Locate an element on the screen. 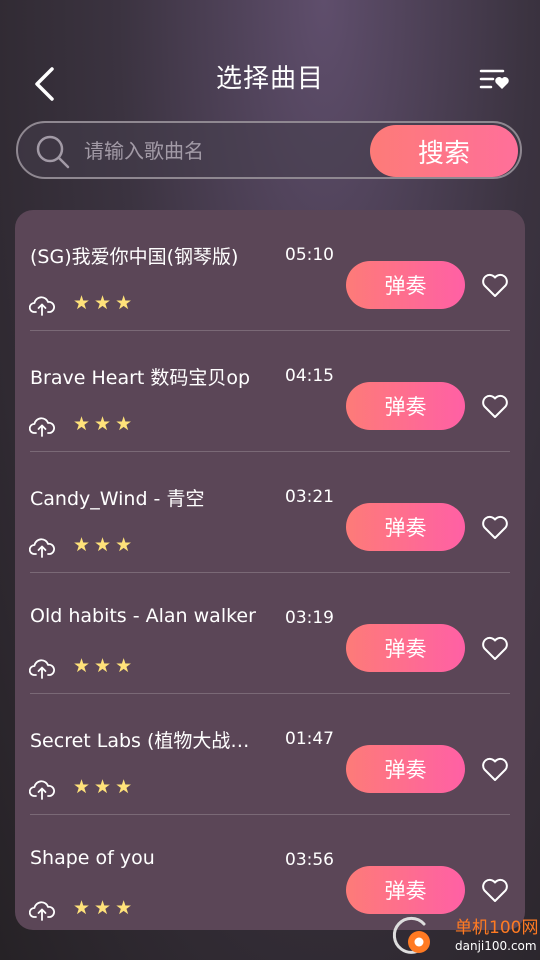 Image resolution: width=540 pixels, height=960 pixels. search-input is located at coordinates (224, 151).